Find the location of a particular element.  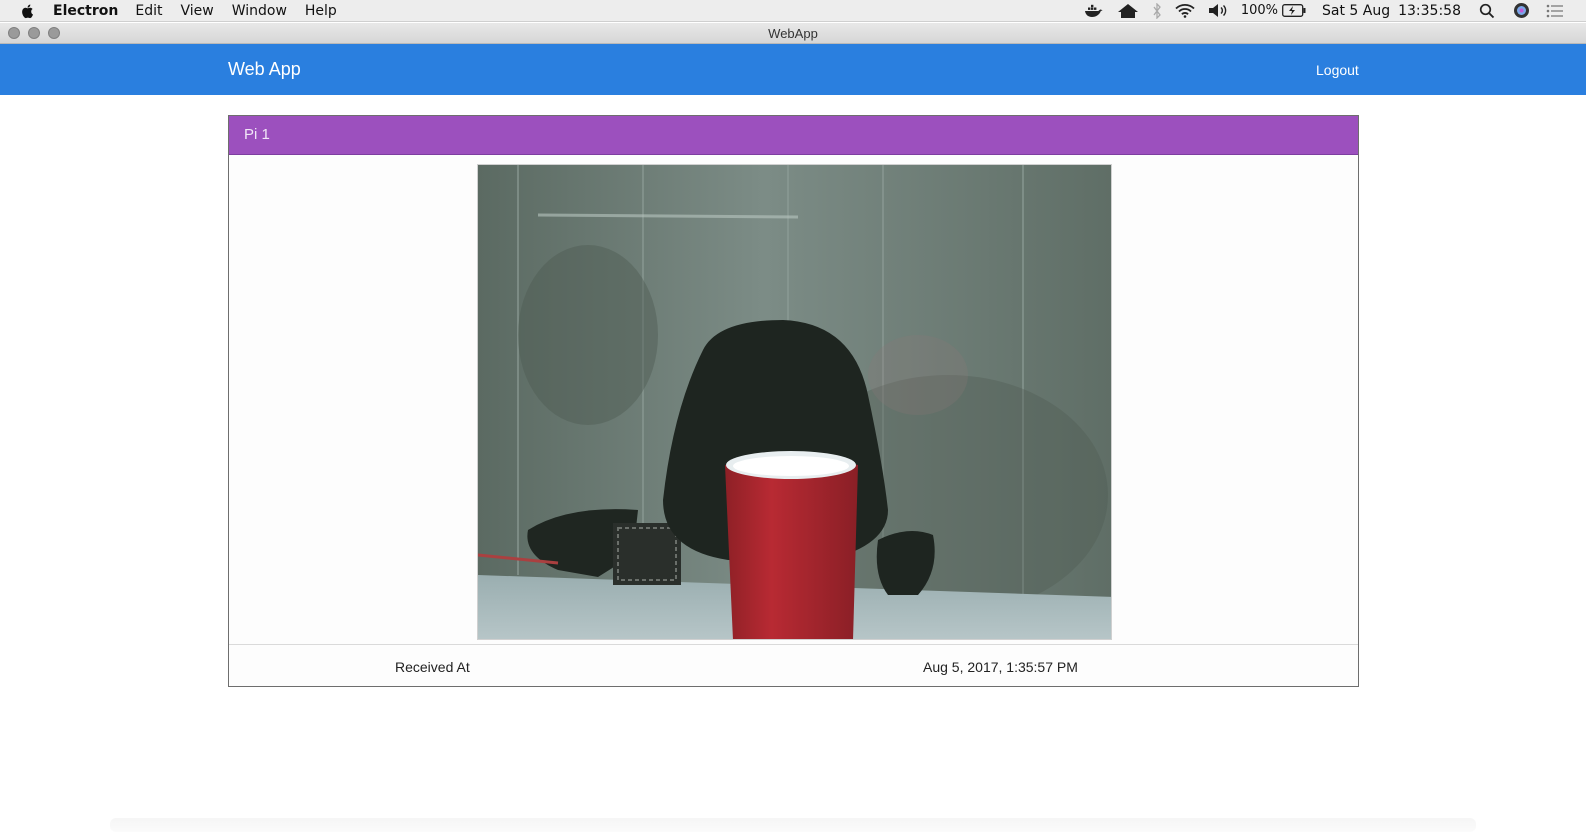

received-at-label: Received At is located at coordinates (432, 667).